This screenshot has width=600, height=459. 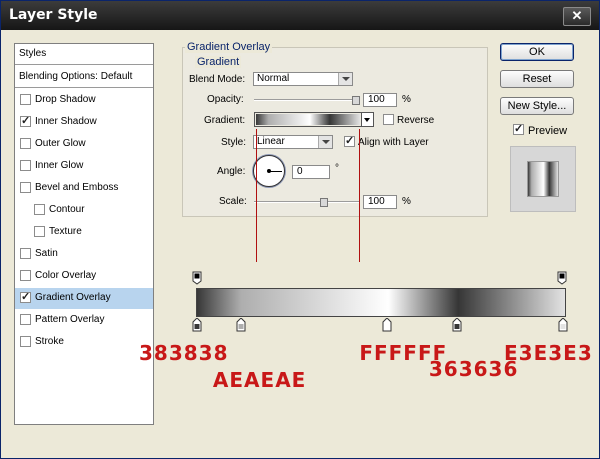 I want to click on opacity-unit: %, so click(x=406, y=99).